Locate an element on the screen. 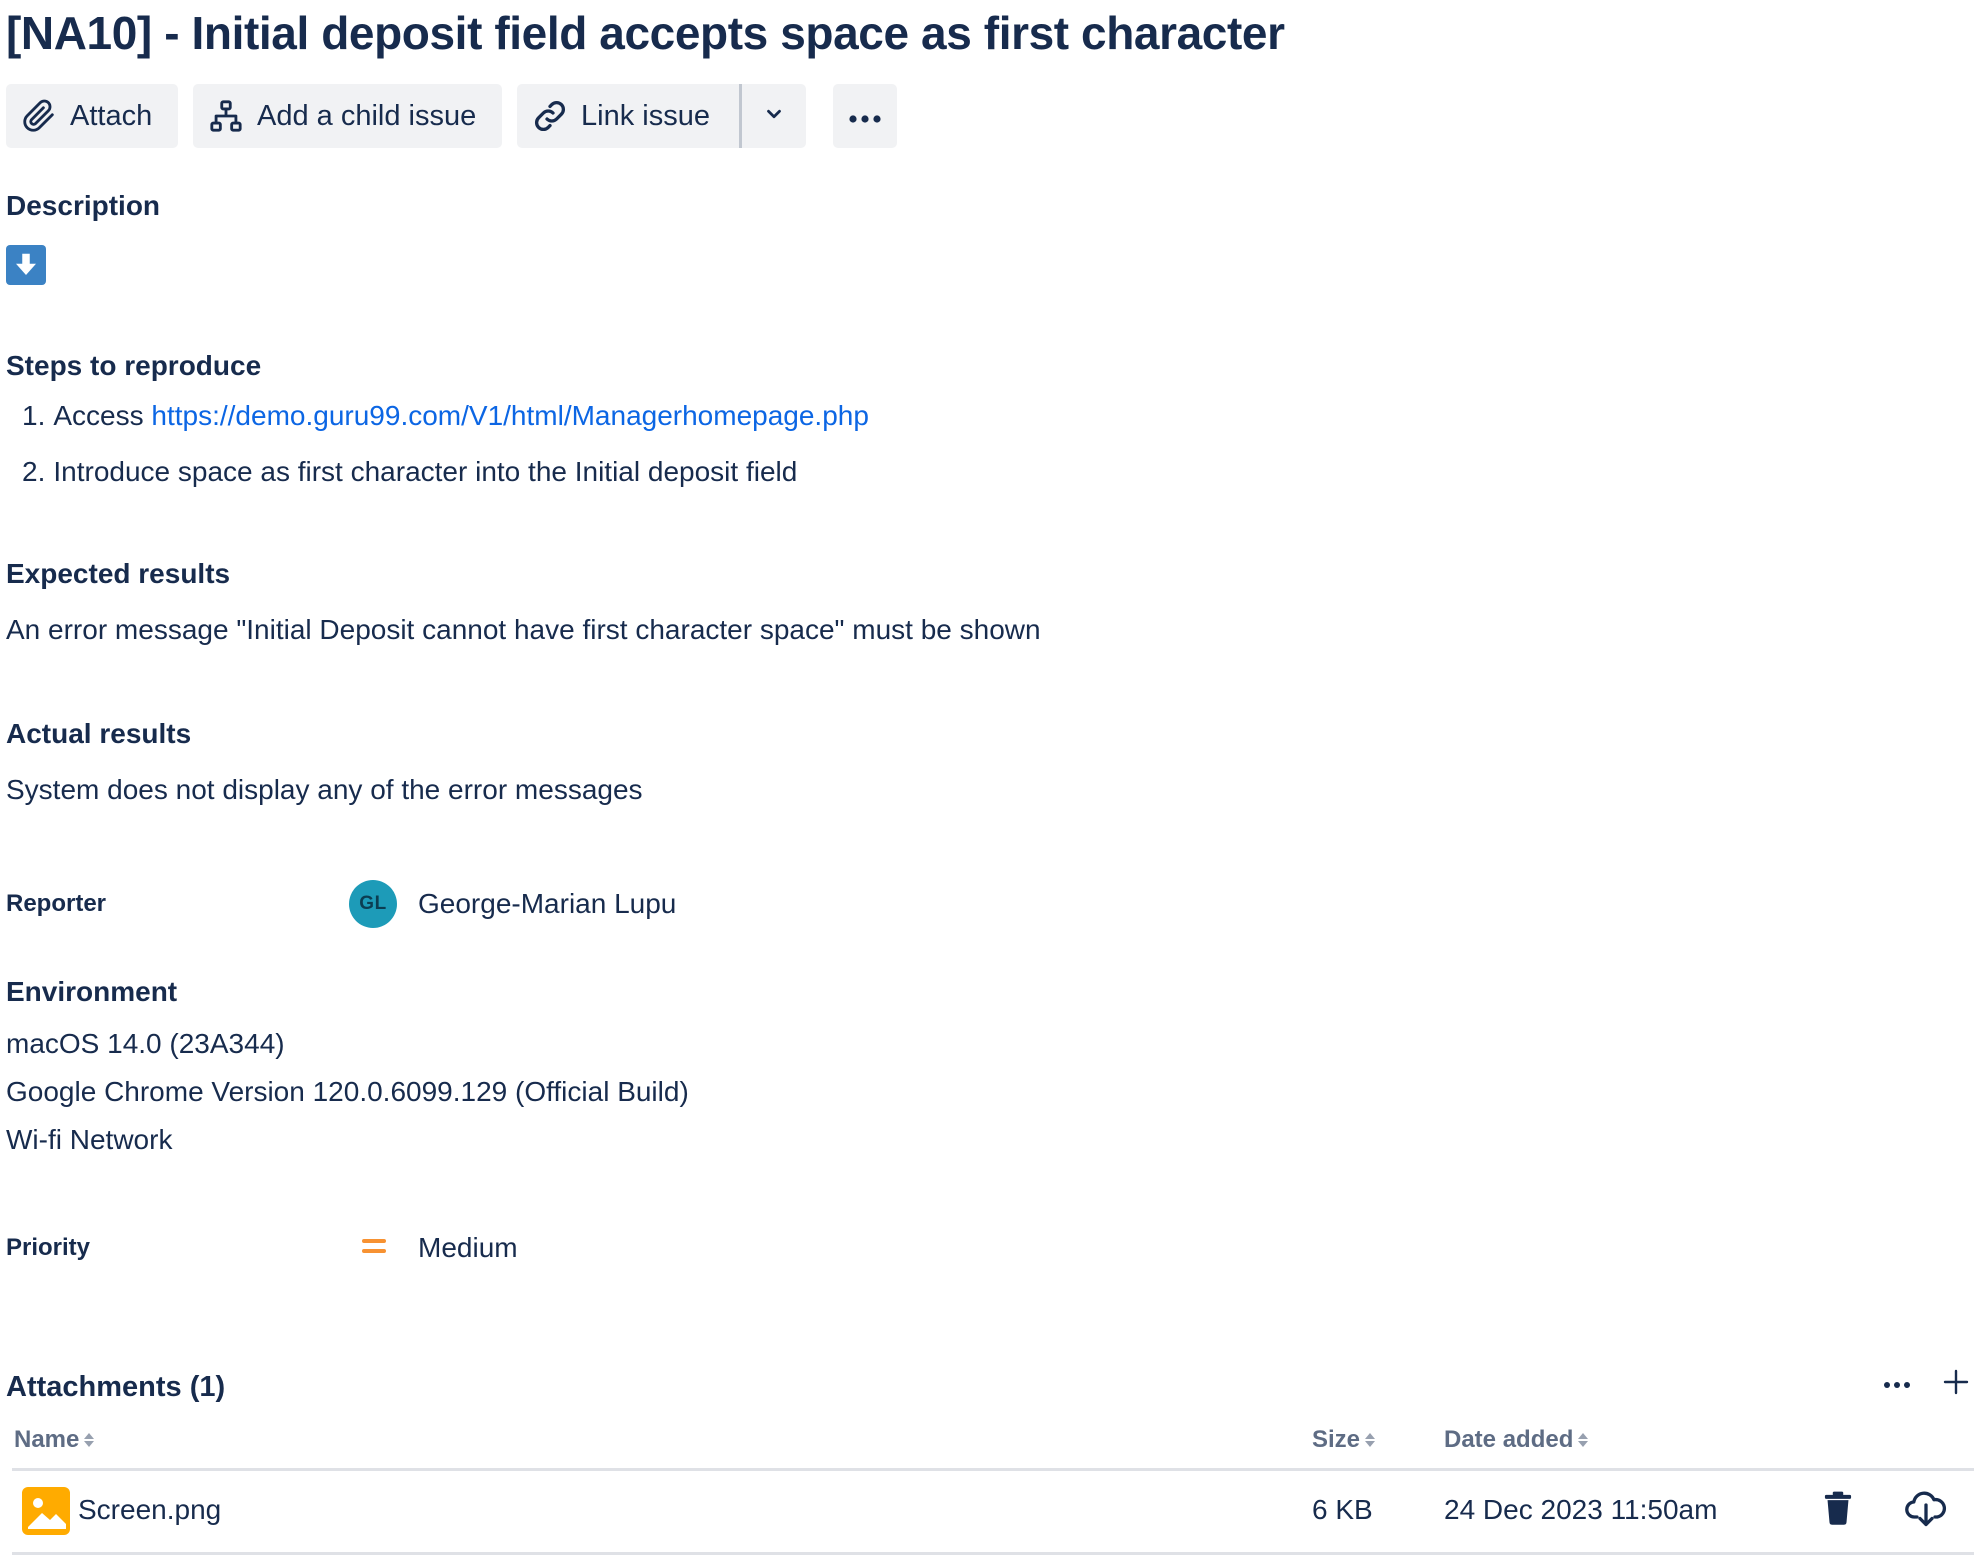 The image size is (1984, 1566). priority-medium-icon is located at coordinates (375, 1247).